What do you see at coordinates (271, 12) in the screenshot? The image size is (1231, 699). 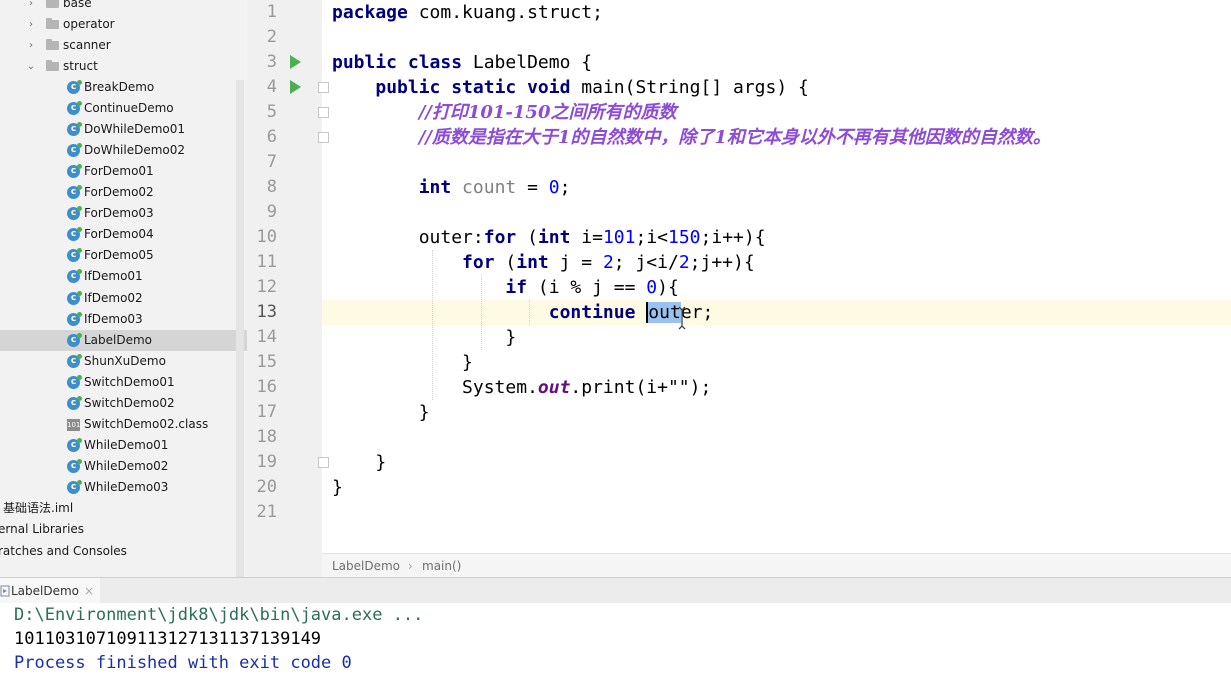 I see `line-number: 1` at bounding box center [271, 12].